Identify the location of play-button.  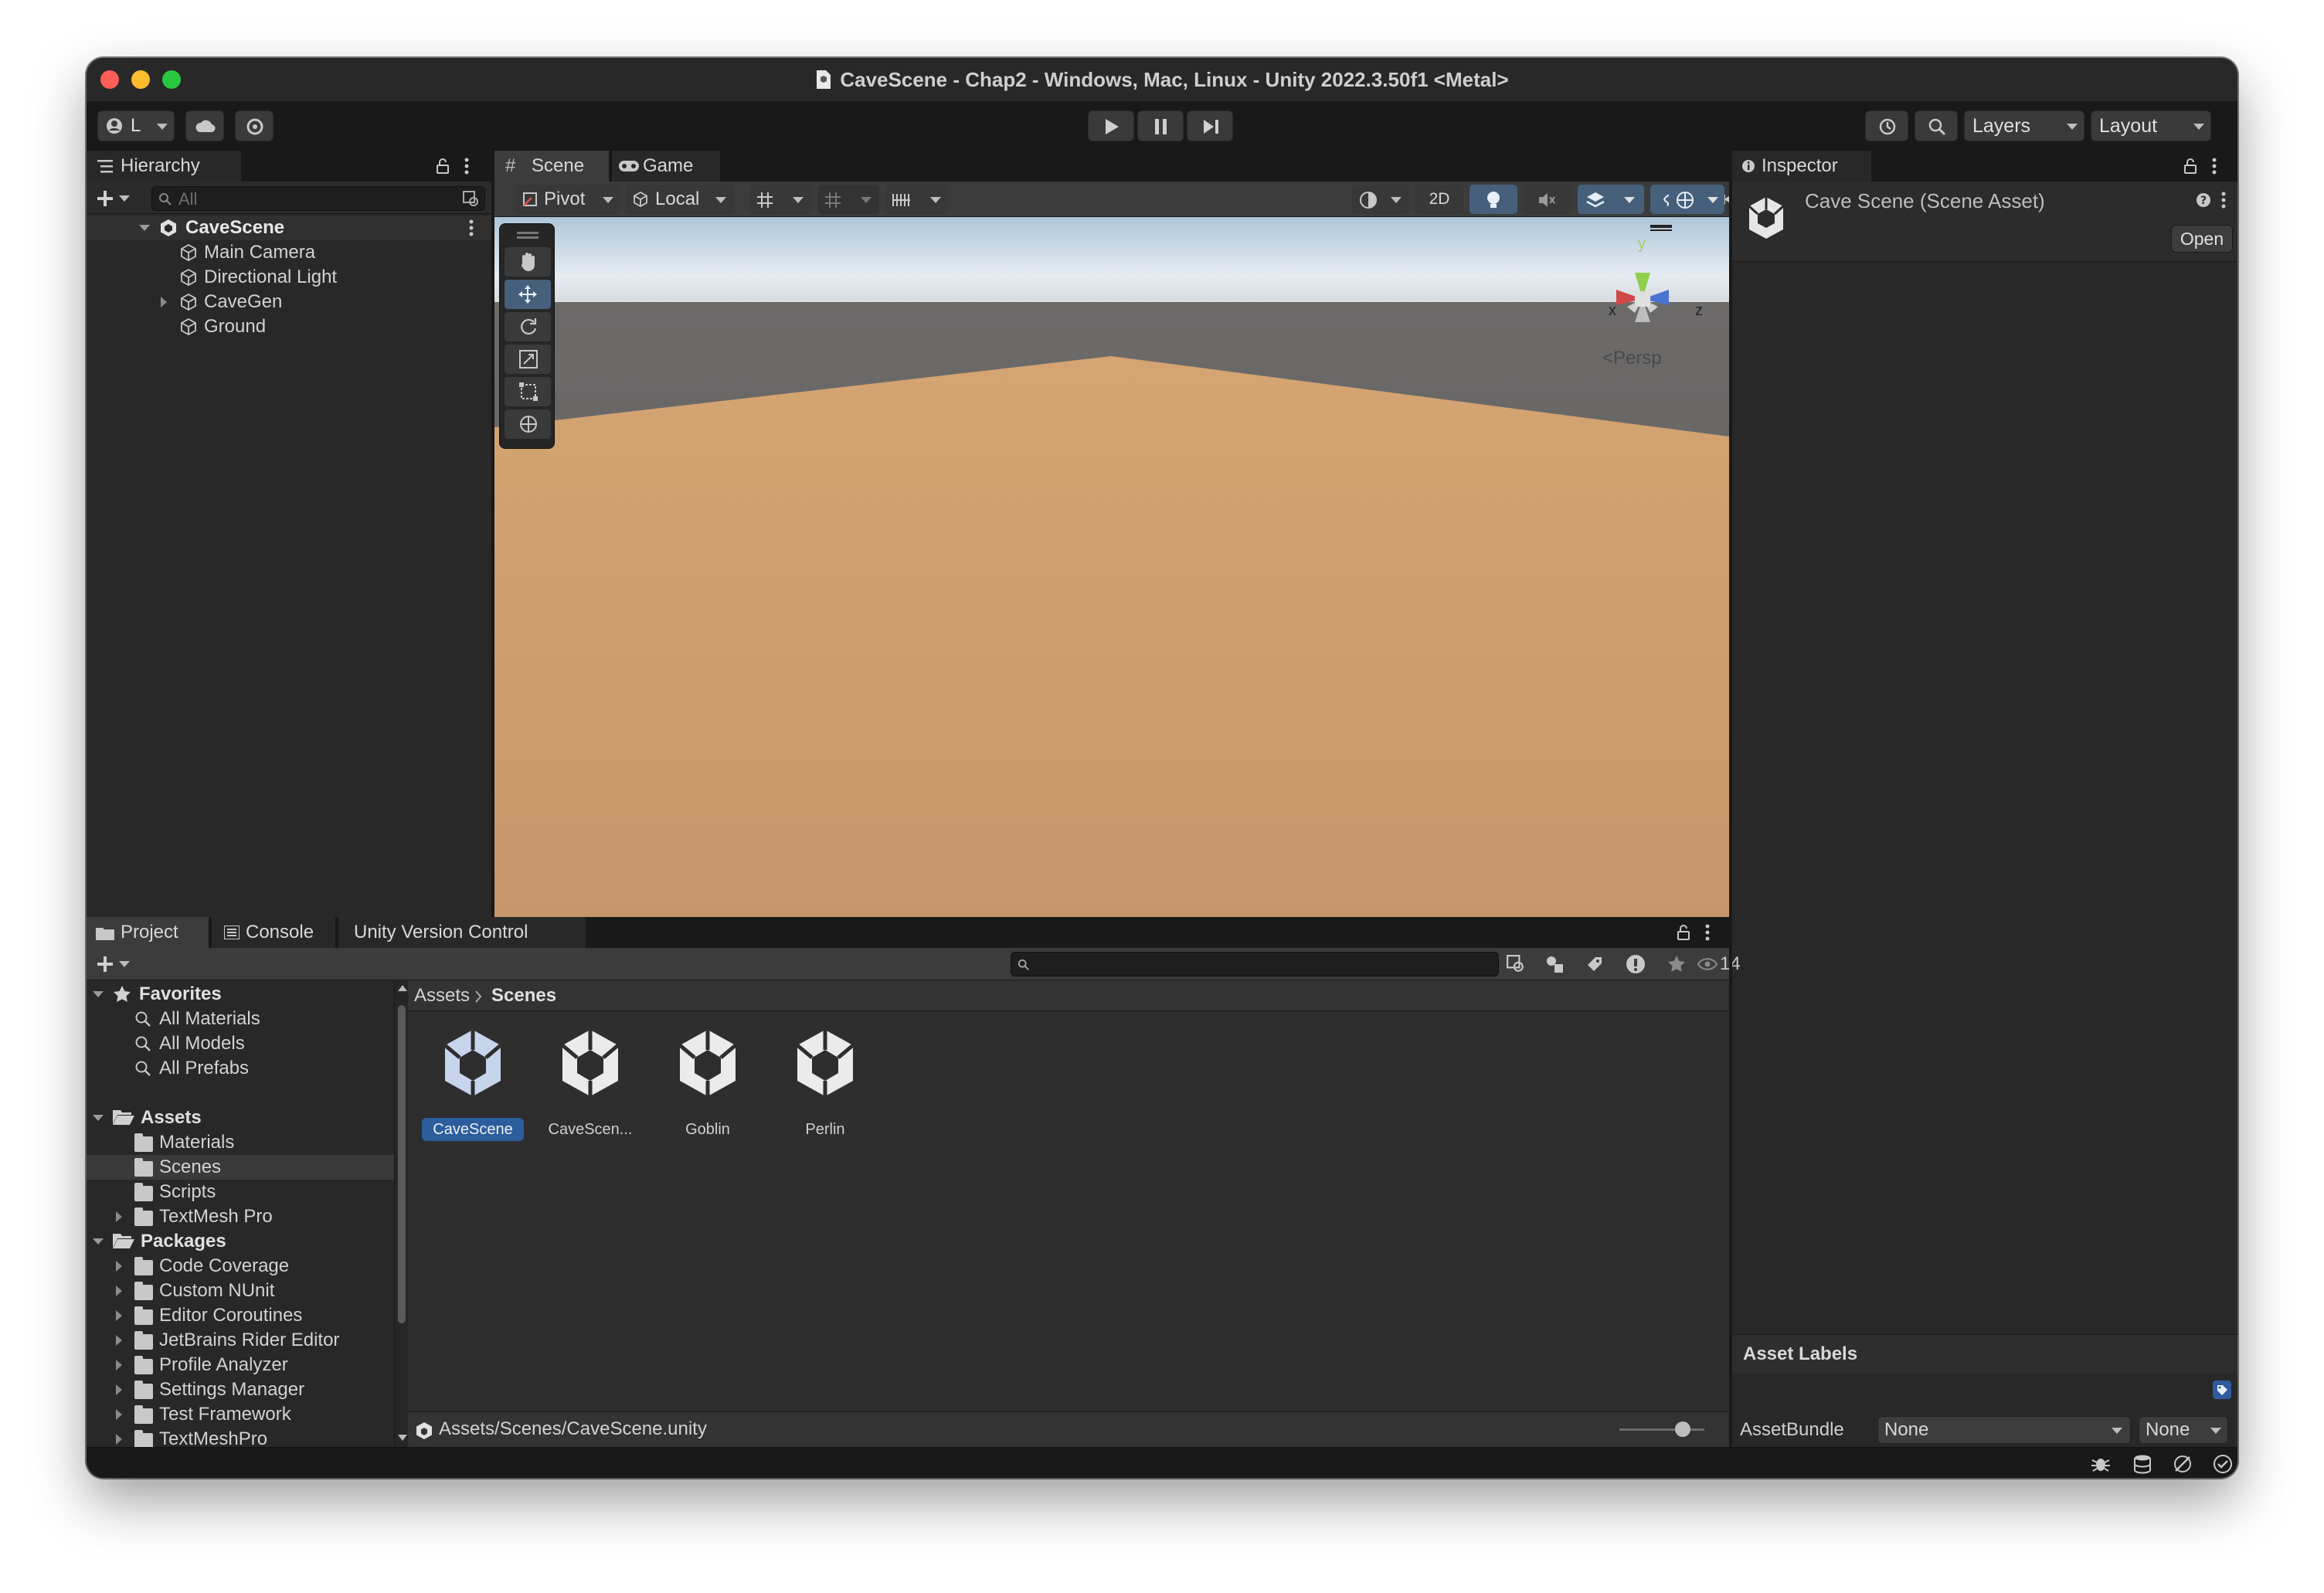
(1111, 126).